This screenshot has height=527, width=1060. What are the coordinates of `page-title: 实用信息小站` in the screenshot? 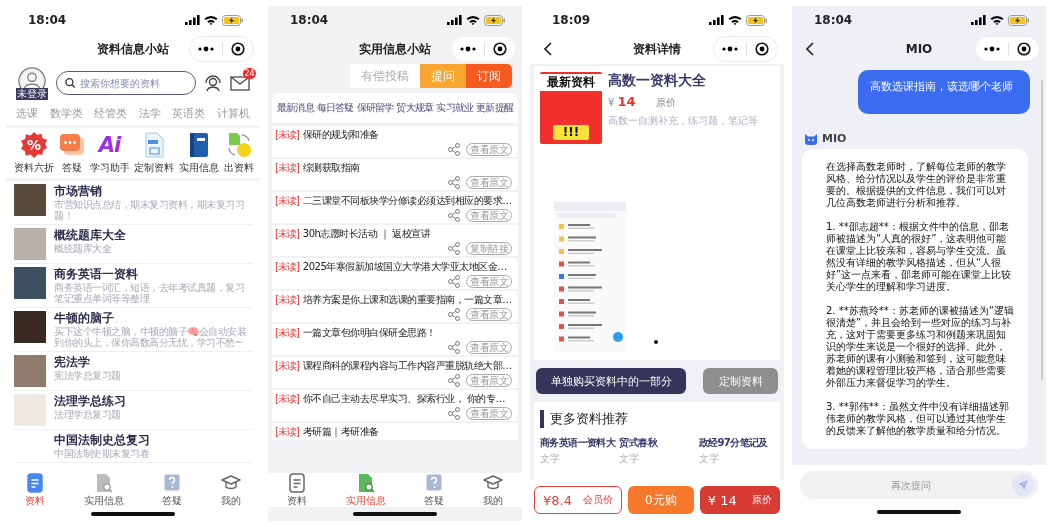 It's located at (395, 49).